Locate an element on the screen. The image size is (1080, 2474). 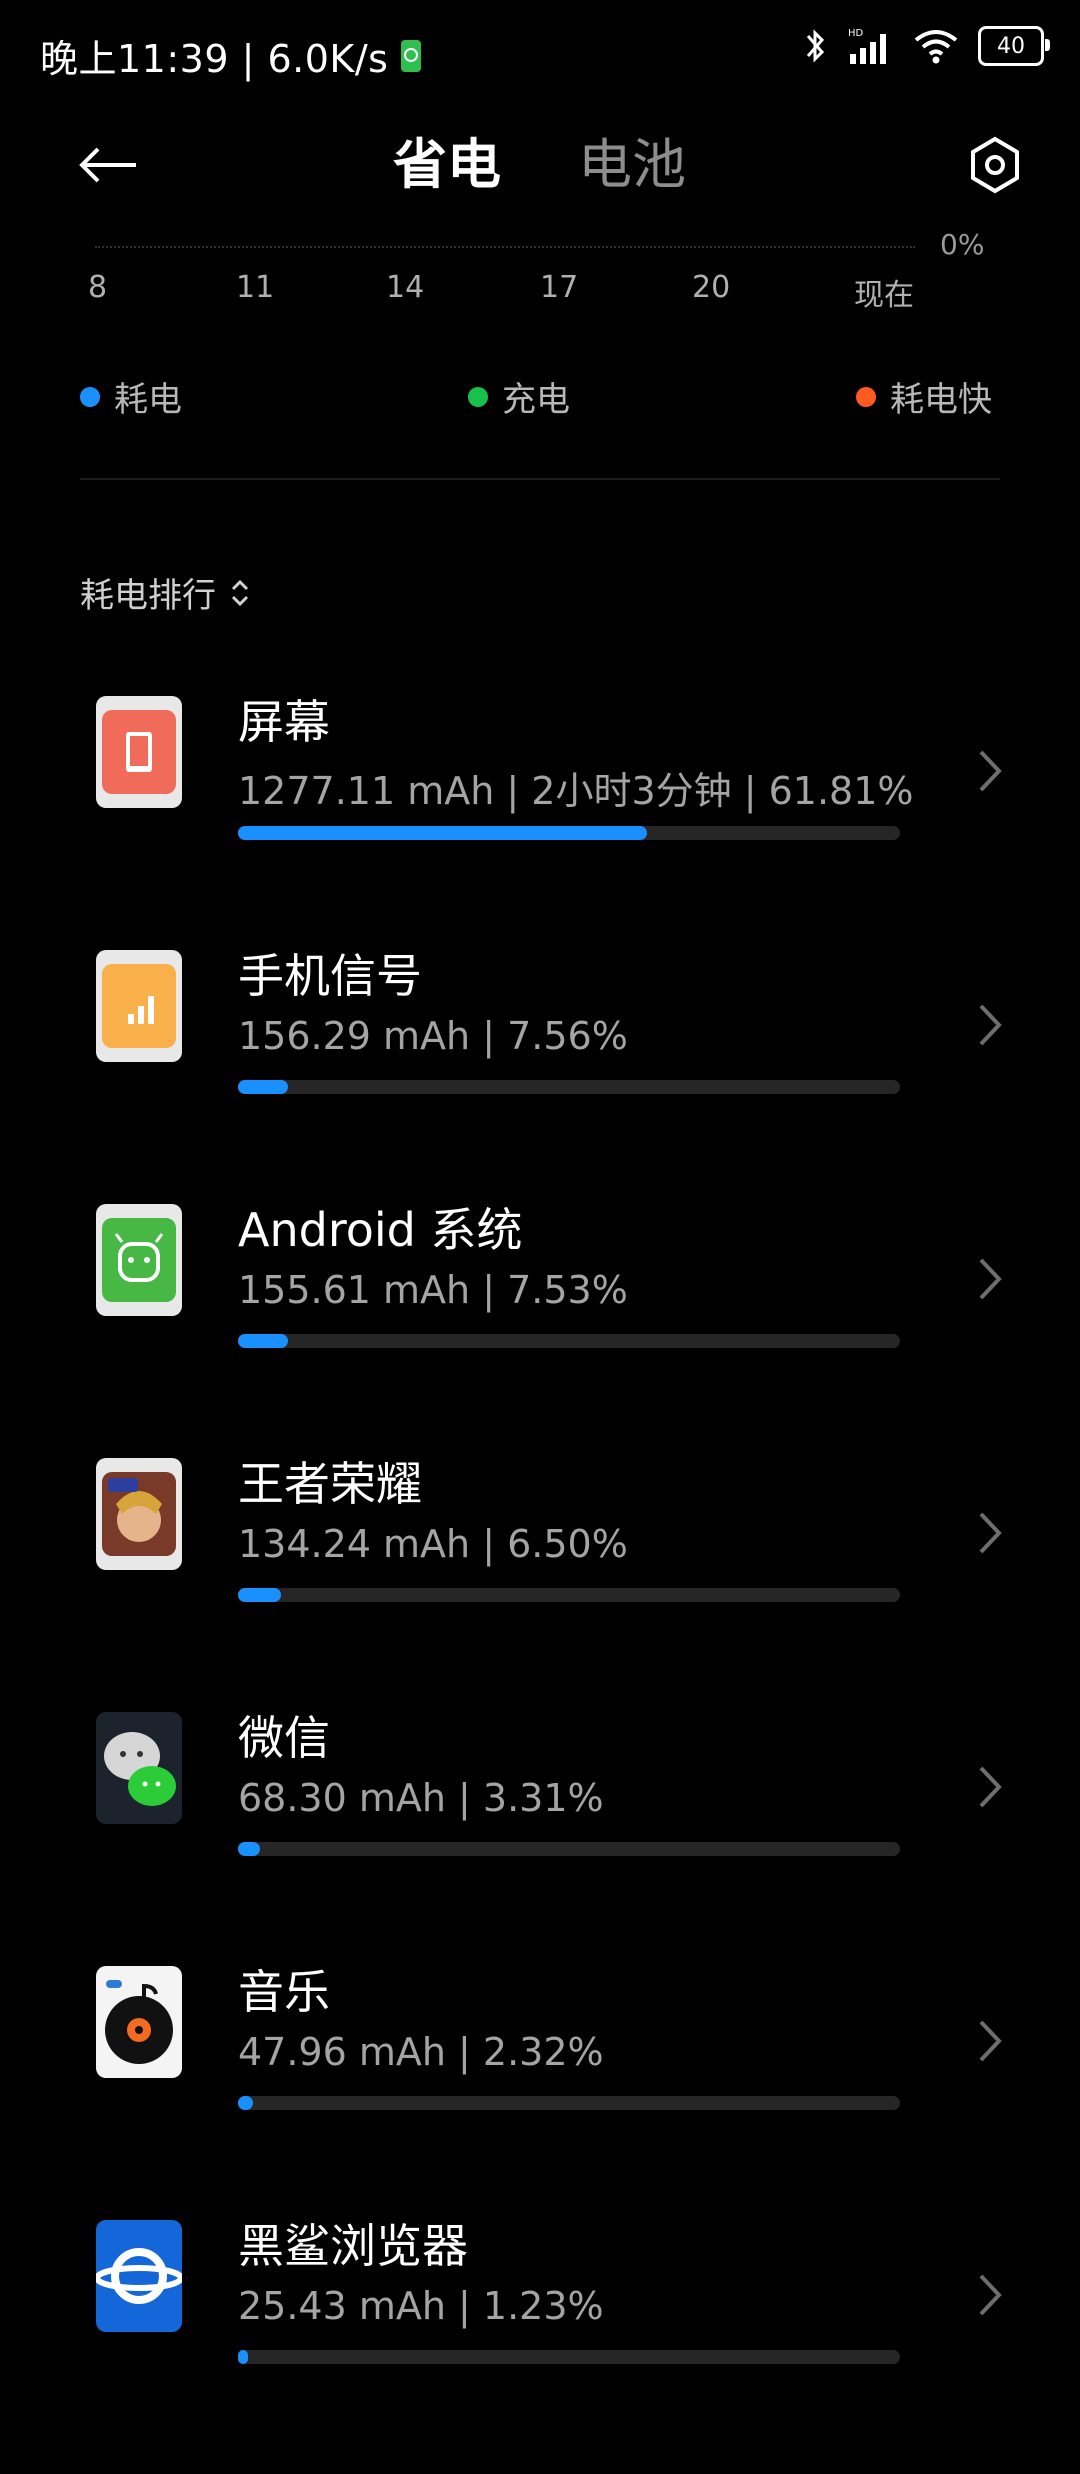
list-item-screen: 屏幕 1277.11 mAh | 2小时3分钟 | 61.81% is located at coordinates (540, 822).